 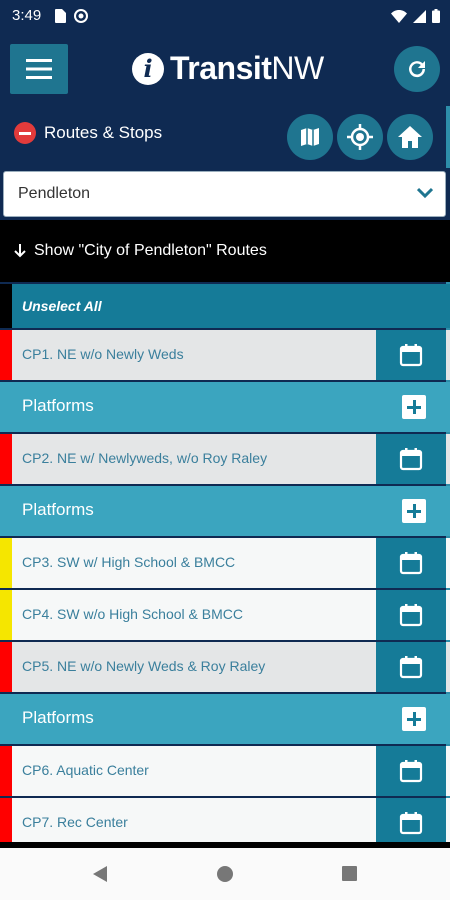 What do you see at coordinates (27, 15) in the screenshot?
I see `status-time: 3:49` at bounding box center [27, 15].